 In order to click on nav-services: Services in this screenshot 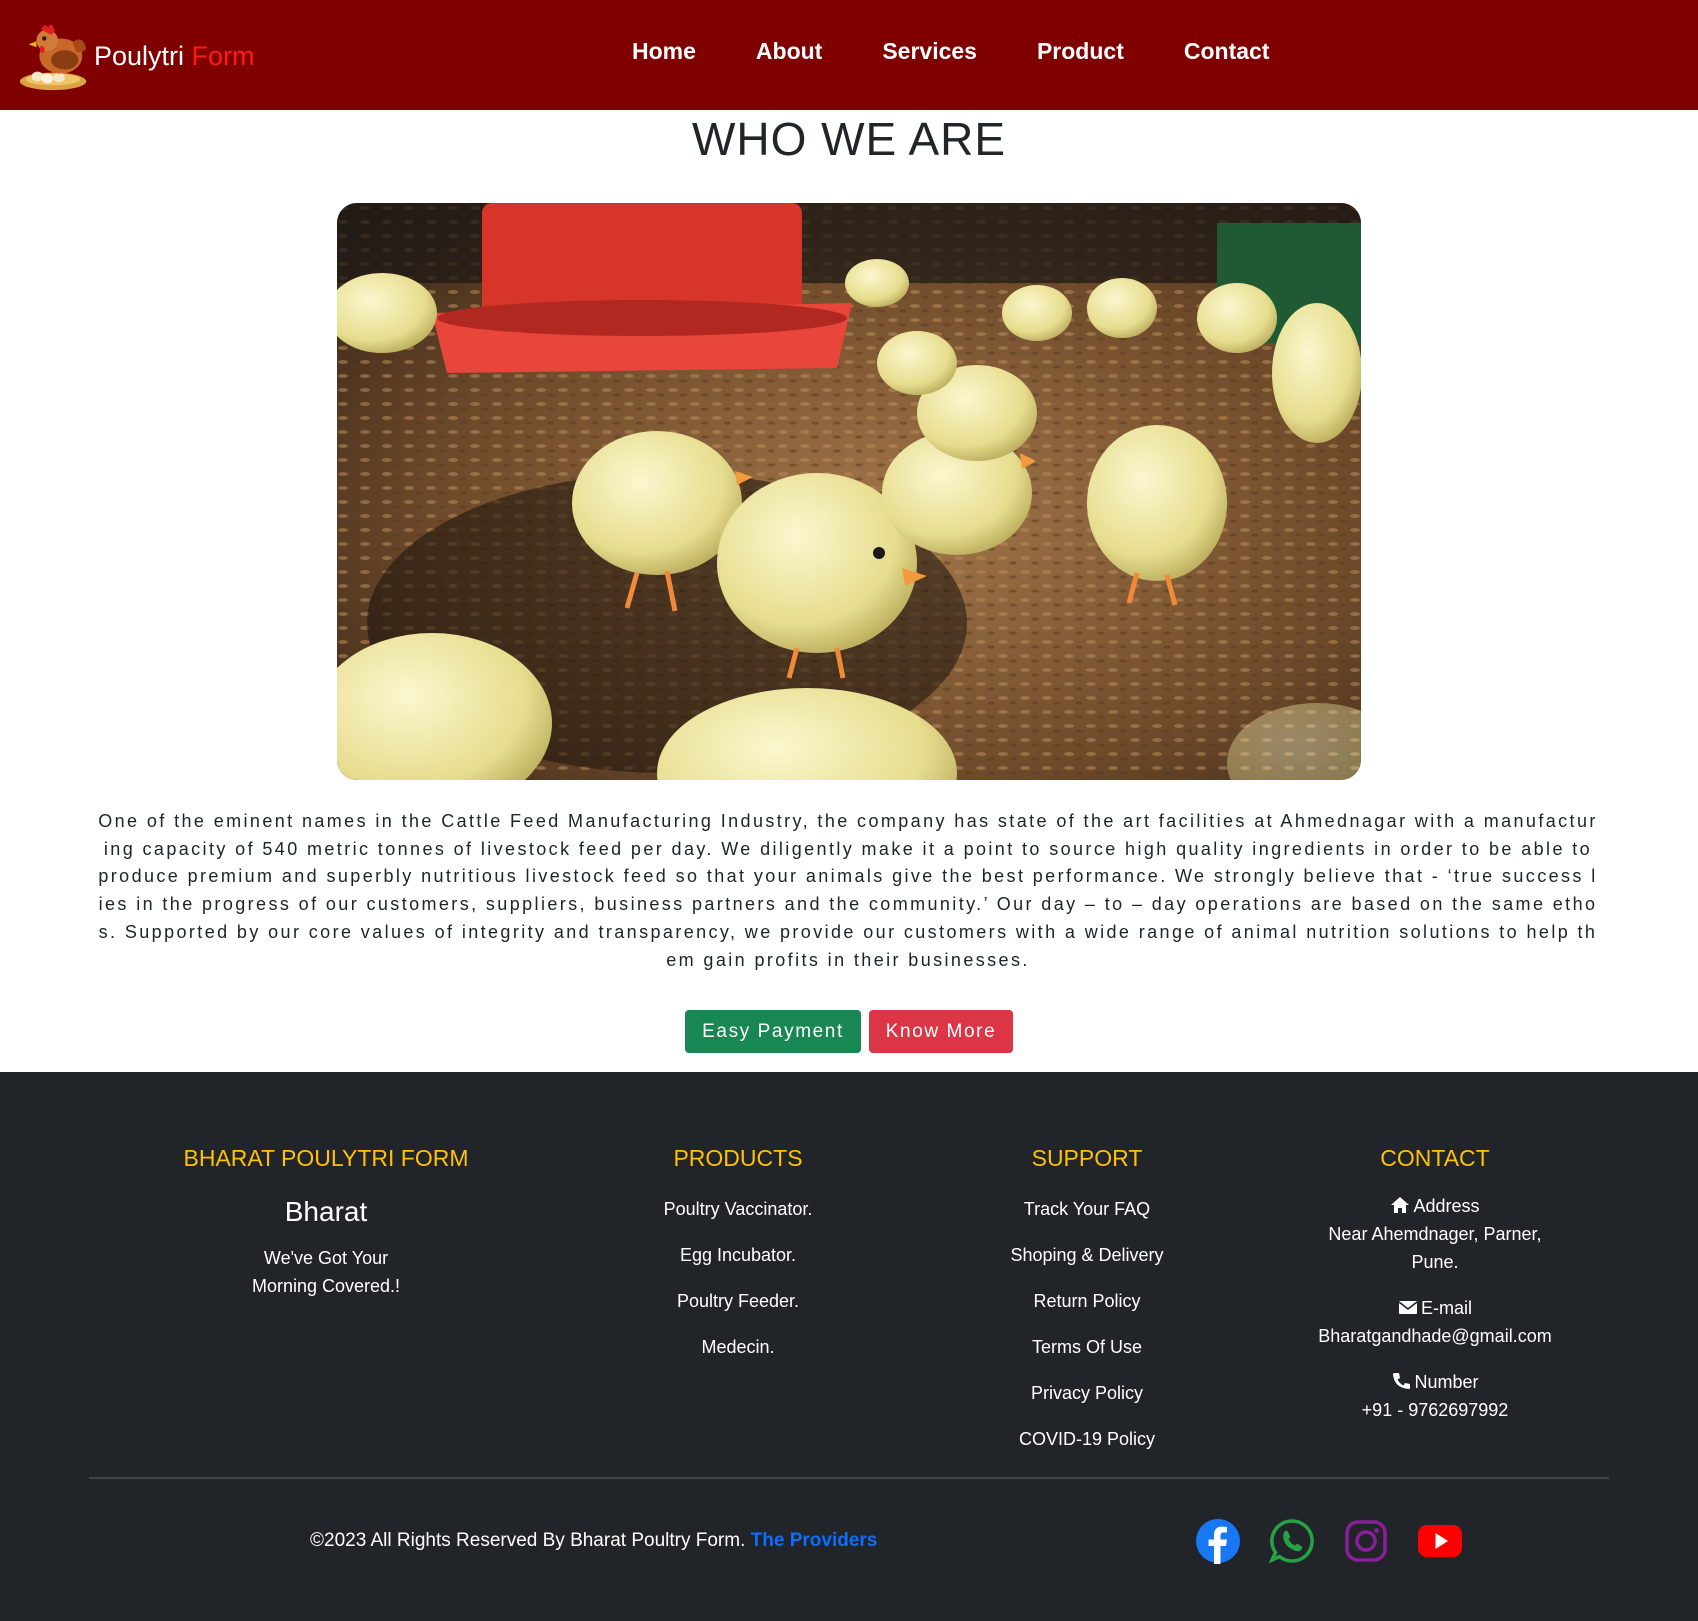, I will do `click(929, 51)`.